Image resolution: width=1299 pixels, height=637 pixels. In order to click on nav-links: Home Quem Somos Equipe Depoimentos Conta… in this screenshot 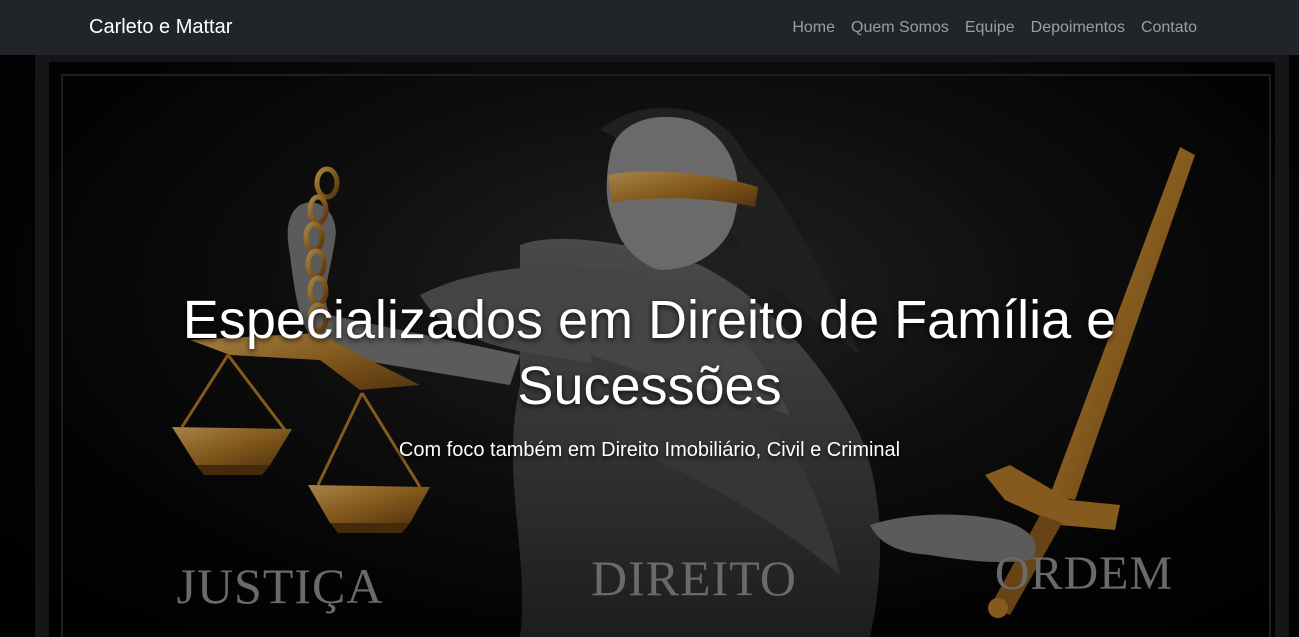, I will do `click(994, 28)`.